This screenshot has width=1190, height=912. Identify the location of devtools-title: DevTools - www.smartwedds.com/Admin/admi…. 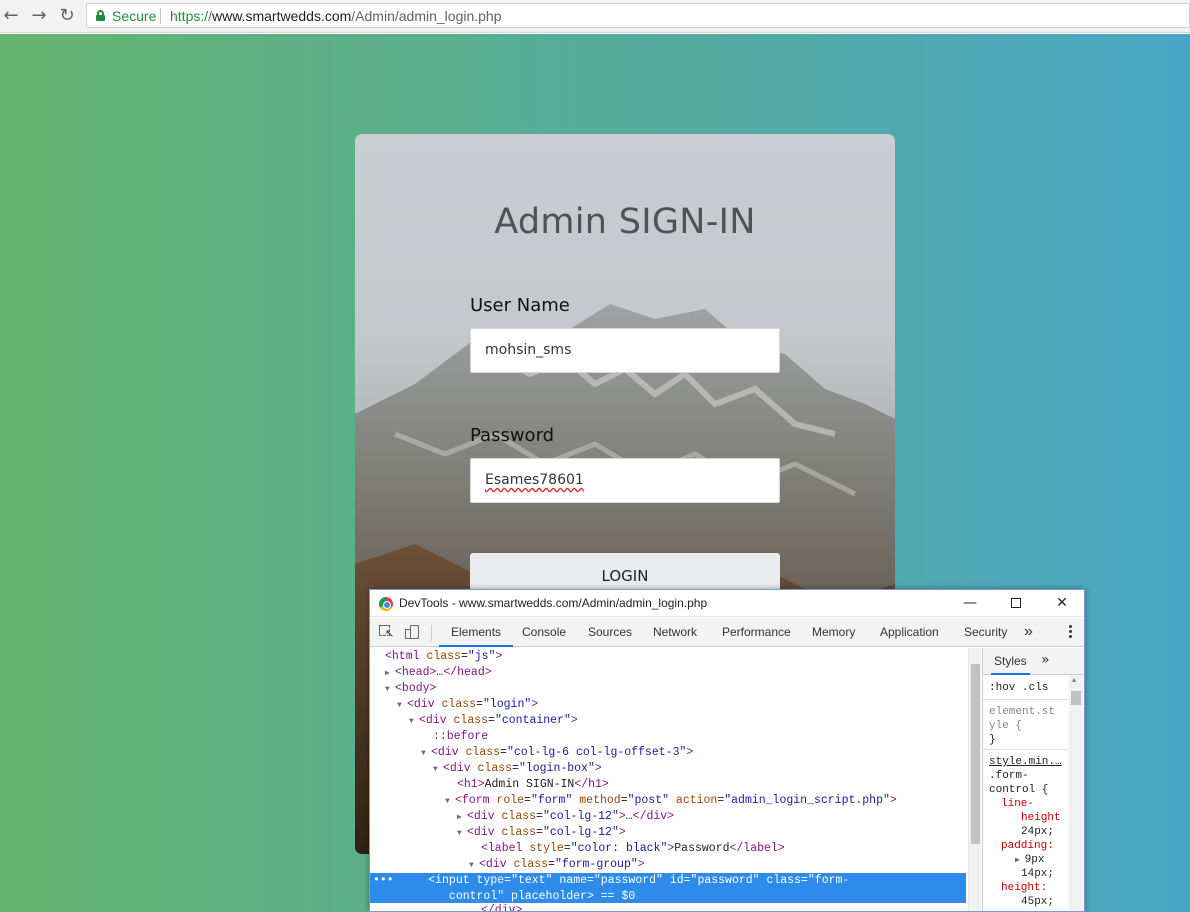
(553, 603).